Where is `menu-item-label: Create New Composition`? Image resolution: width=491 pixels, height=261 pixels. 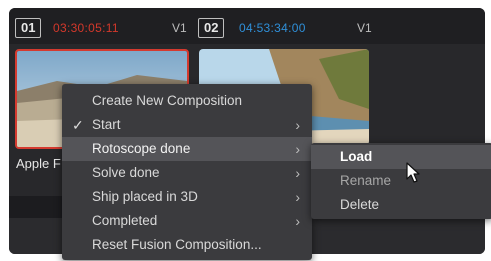 menu-item-label: Create New Composition is located at coordinates (167, 100).